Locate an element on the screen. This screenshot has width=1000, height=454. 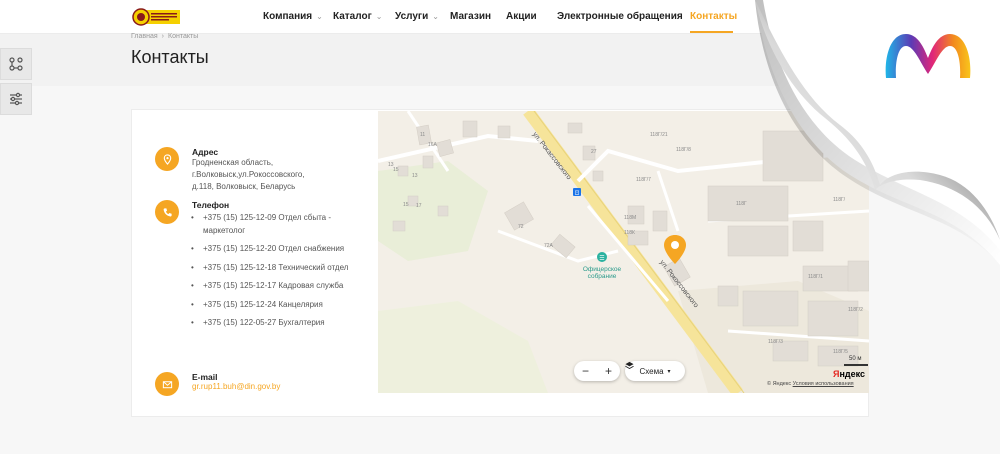
svg-text: 13 is located at coordinates (415, 176).